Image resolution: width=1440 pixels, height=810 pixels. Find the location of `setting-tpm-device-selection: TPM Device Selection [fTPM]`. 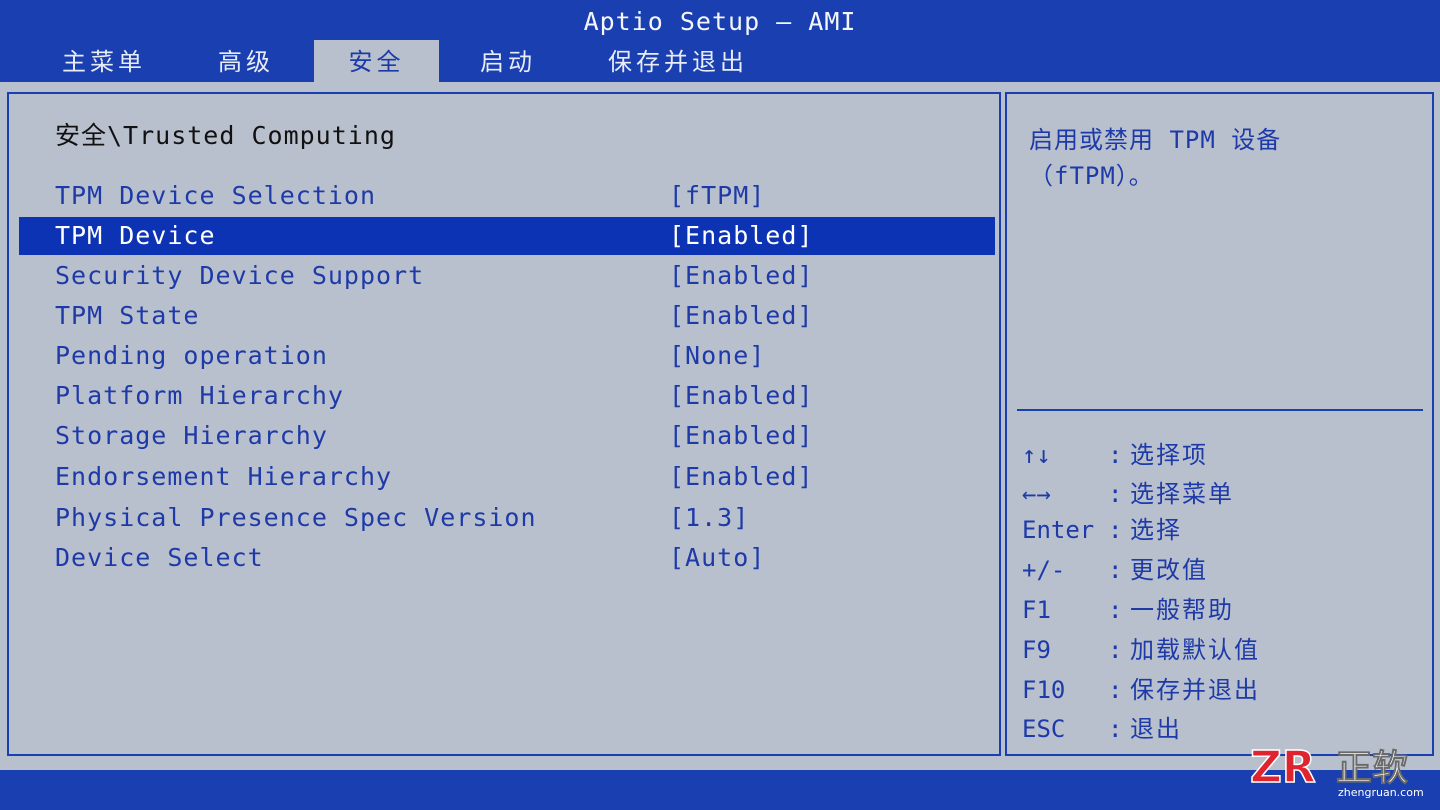

setting-tpm-device-selection: TPM Device Selection [fTPM] is located at coordinates (507, 196).